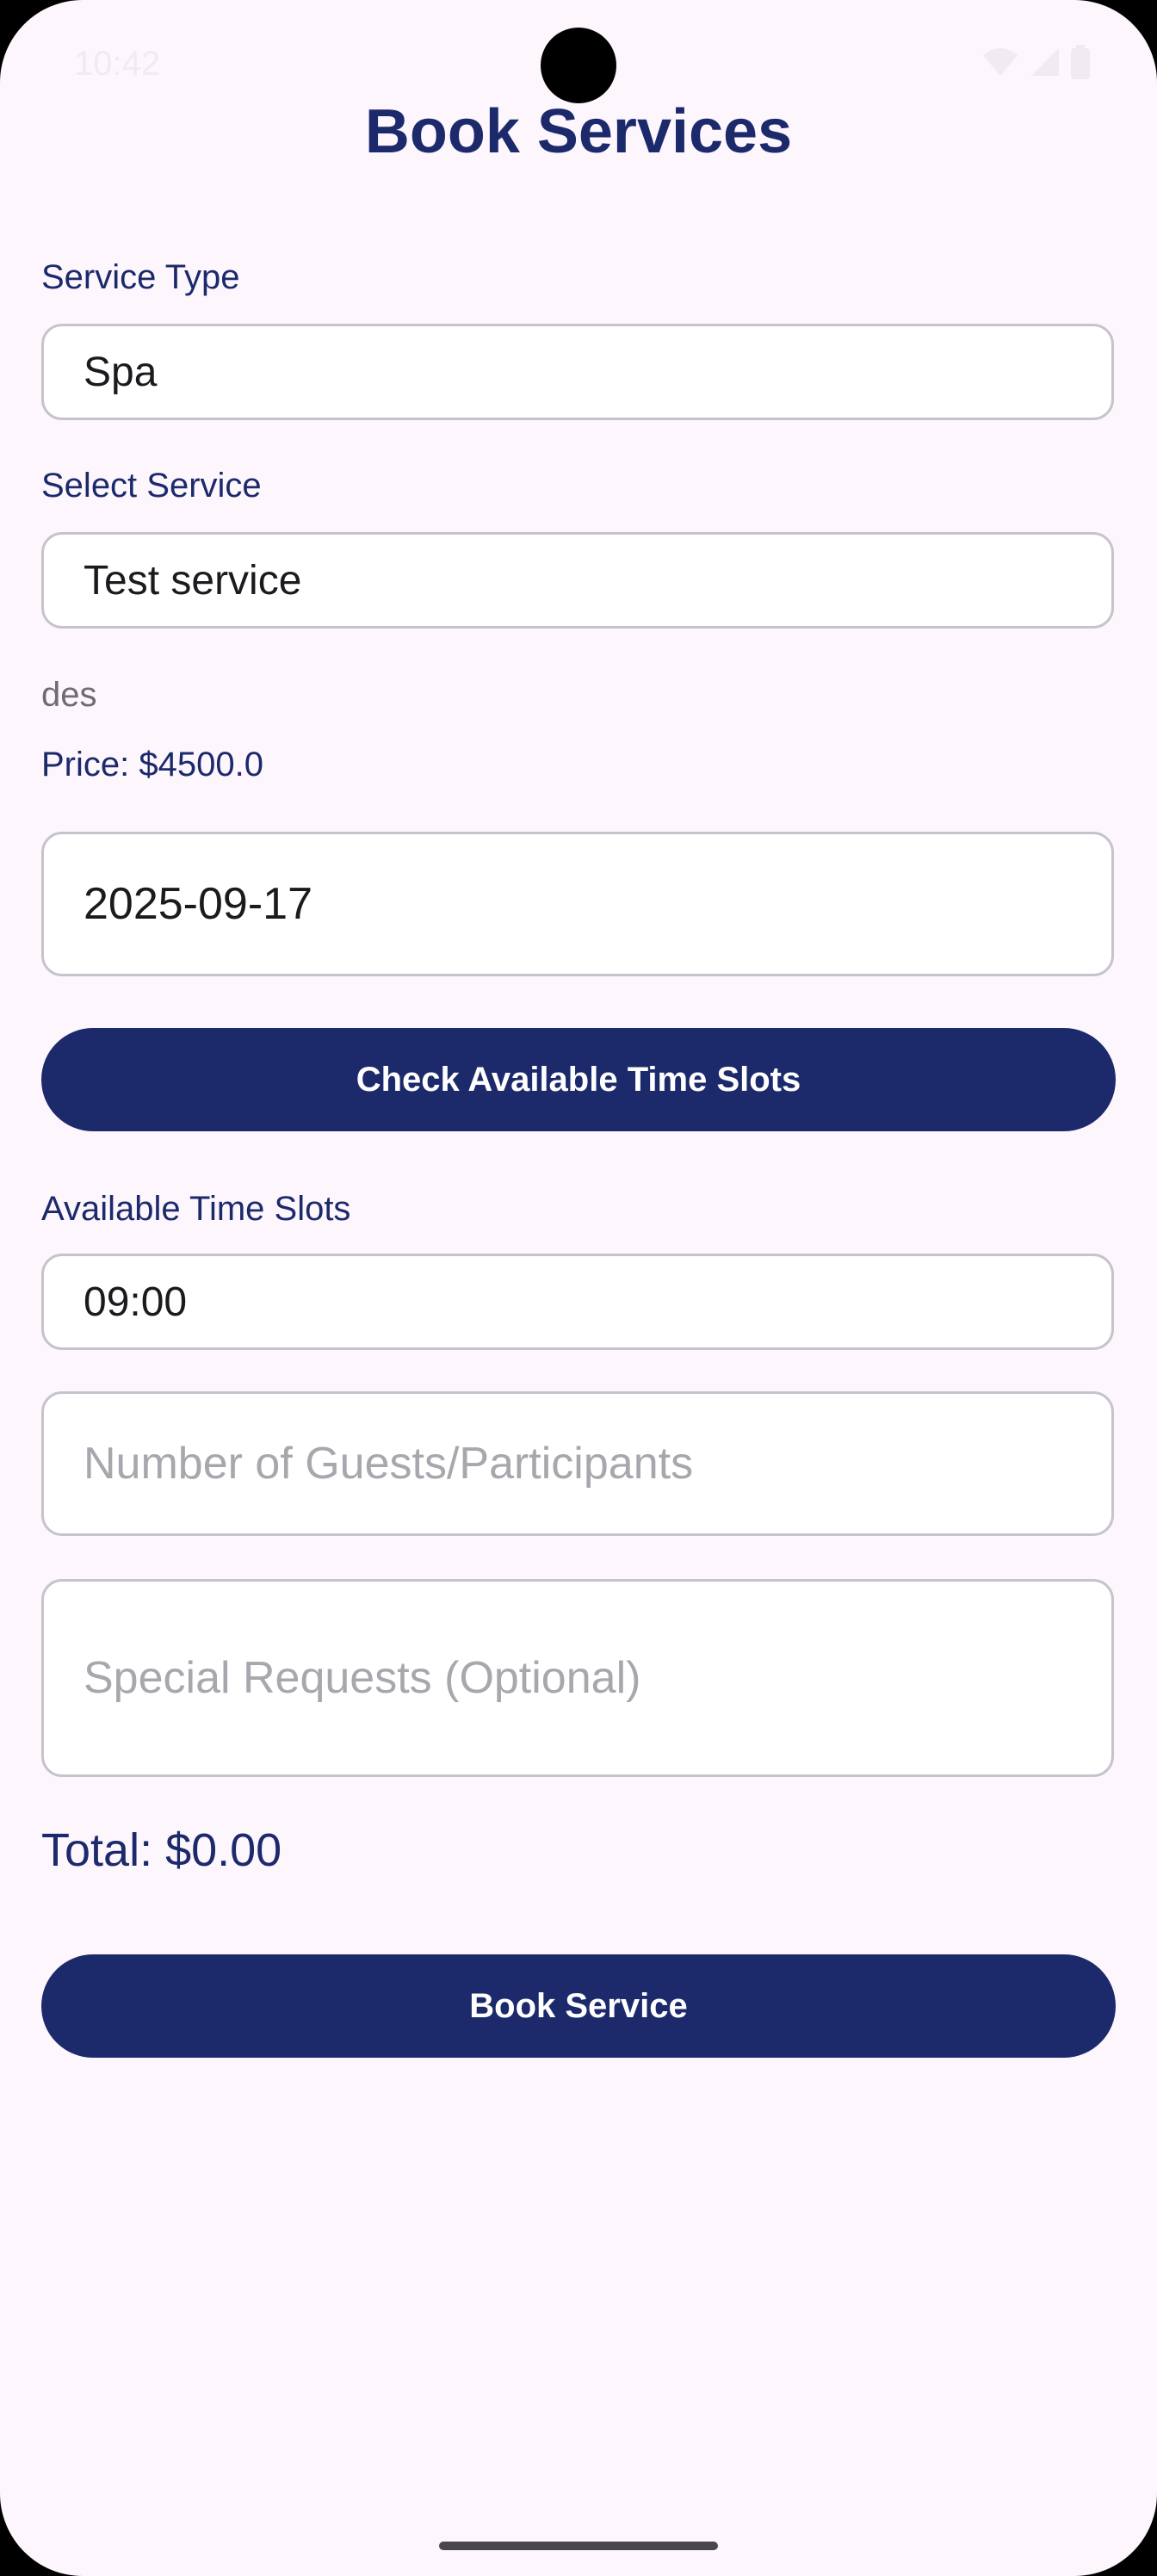  I want to click on service-type-dropdown: Spa, so click(578, 372).